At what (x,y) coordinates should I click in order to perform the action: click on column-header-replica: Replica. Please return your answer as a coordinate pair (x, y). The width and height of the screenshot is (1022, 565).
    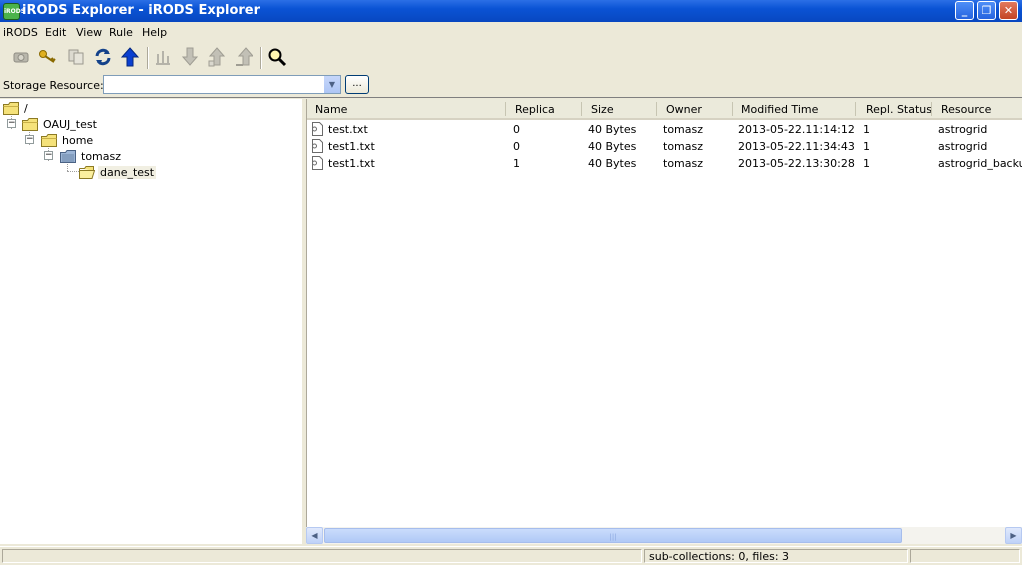
    Looking at the image, I should click on (535, 109).